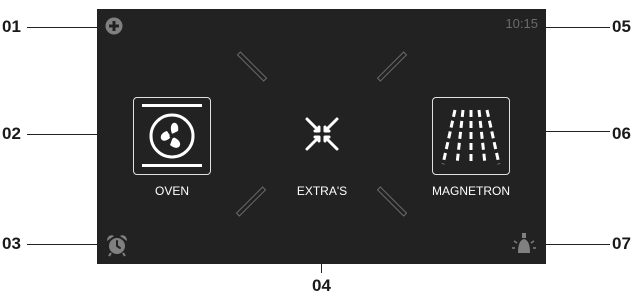 The height and width of the screenshot is (295, 641). What do you see at coordinates (524, 244) in the screenshot?
I see `light-bulb-icon` at bounding box center [524, 244].